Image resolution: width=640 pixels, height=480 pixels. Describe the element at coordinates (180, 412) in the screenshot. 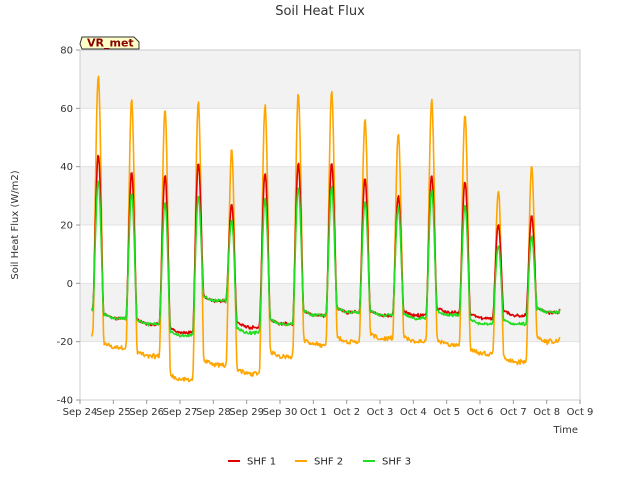

I see `x-tick-label: Sep 27` at that location.